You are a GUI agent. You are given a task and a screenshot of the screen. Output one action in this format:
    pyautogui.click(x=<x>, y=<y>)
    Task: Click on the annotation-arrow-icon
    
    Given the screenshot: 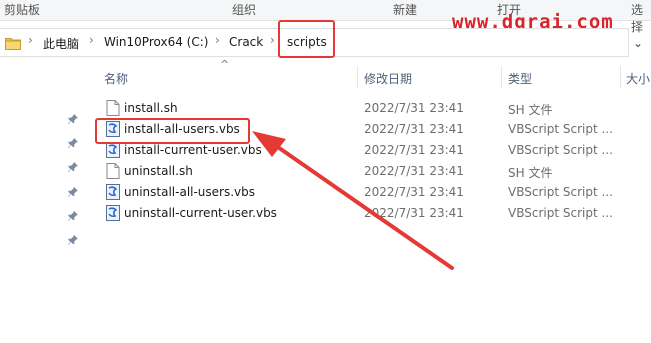 What is the action you would take?
    pyautogui.click(x=353, y=200)
    